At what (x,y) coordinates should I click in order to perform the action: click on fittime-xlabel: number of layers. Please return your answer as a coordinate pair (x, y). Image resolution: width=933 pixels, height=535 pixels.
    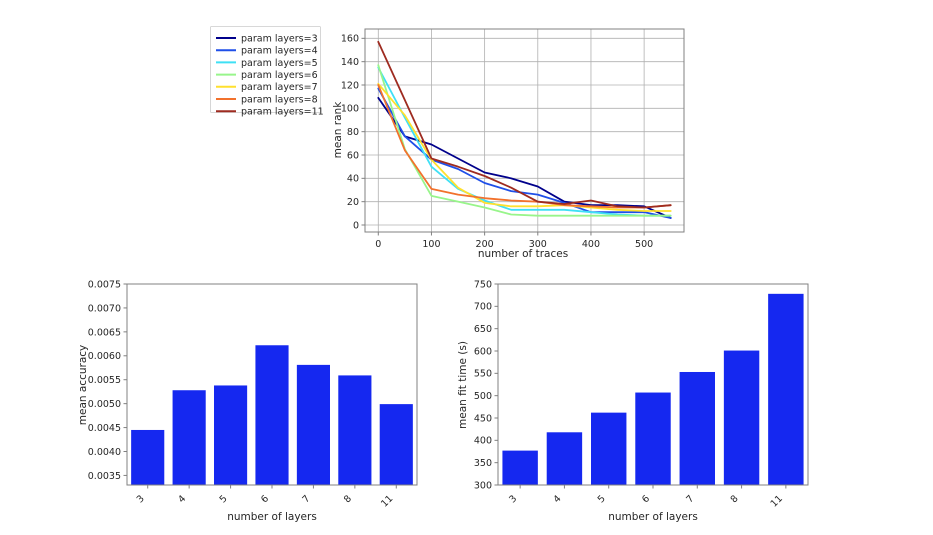
    Looking at the image, I should click on (653, 517).